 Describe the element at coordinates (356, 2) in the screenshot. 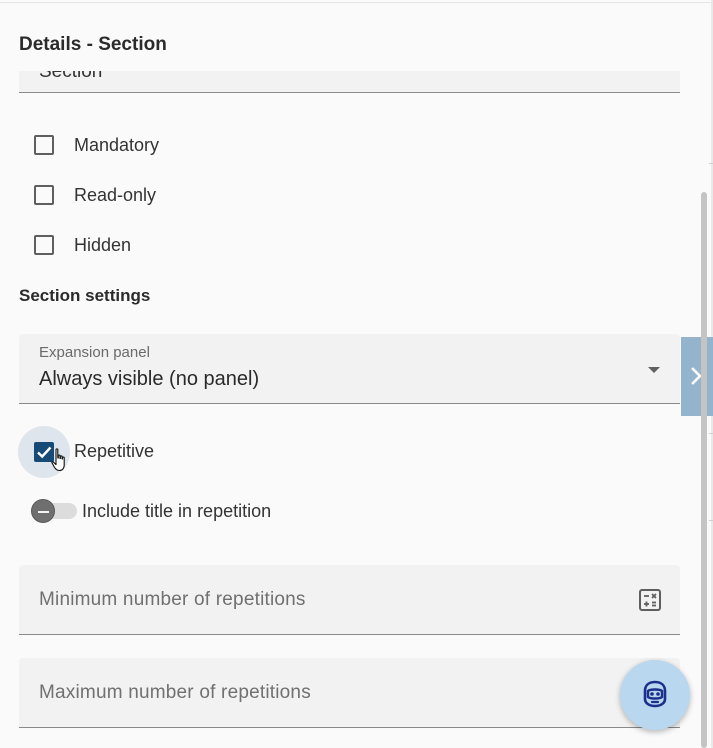

I see `top-border` at that location.